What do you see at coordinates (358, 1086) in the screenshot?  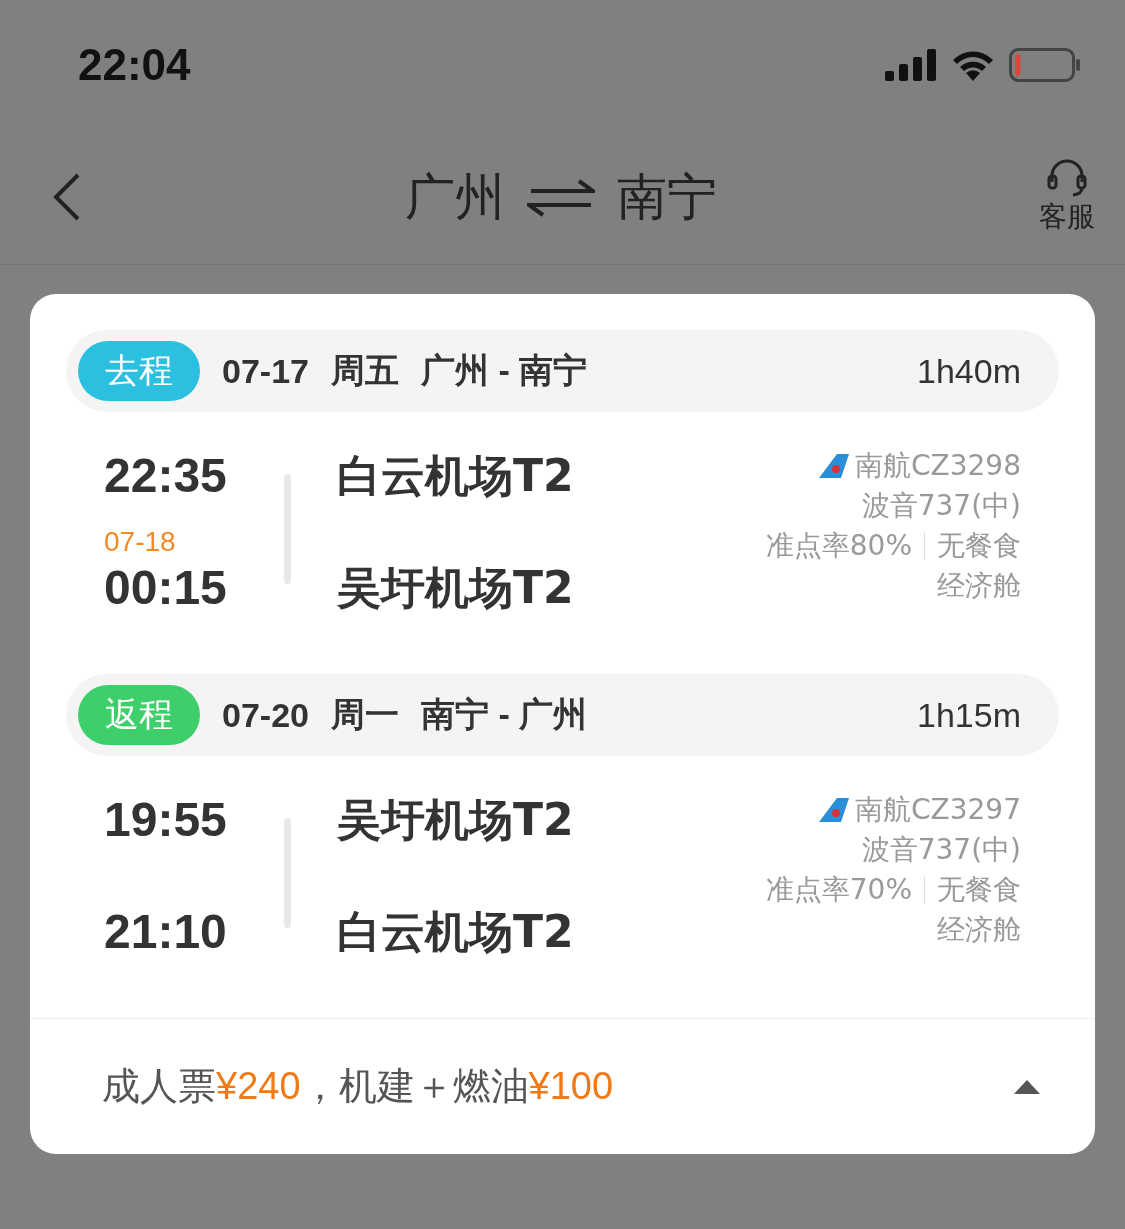 I see `price-summary: 成人票¥240，机建＋燃油¥100` at bounding box center [358, 1086].